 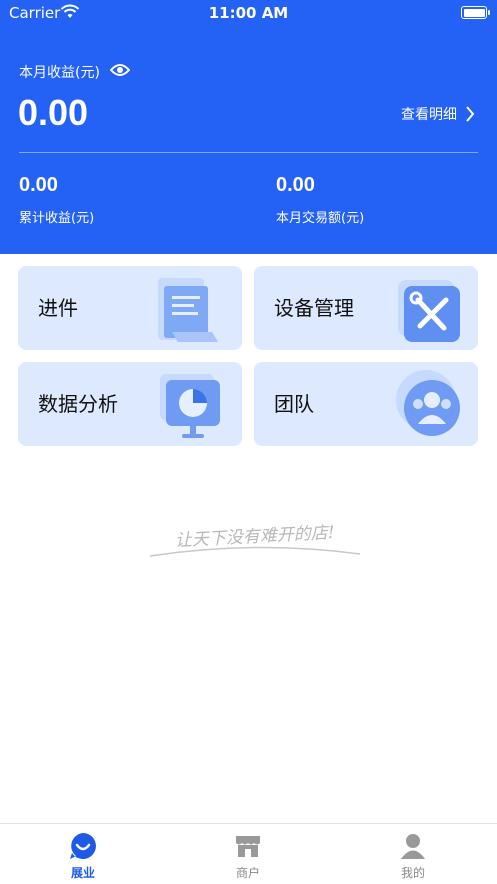 I want to click on users-icon, so click(x=428, y=403).